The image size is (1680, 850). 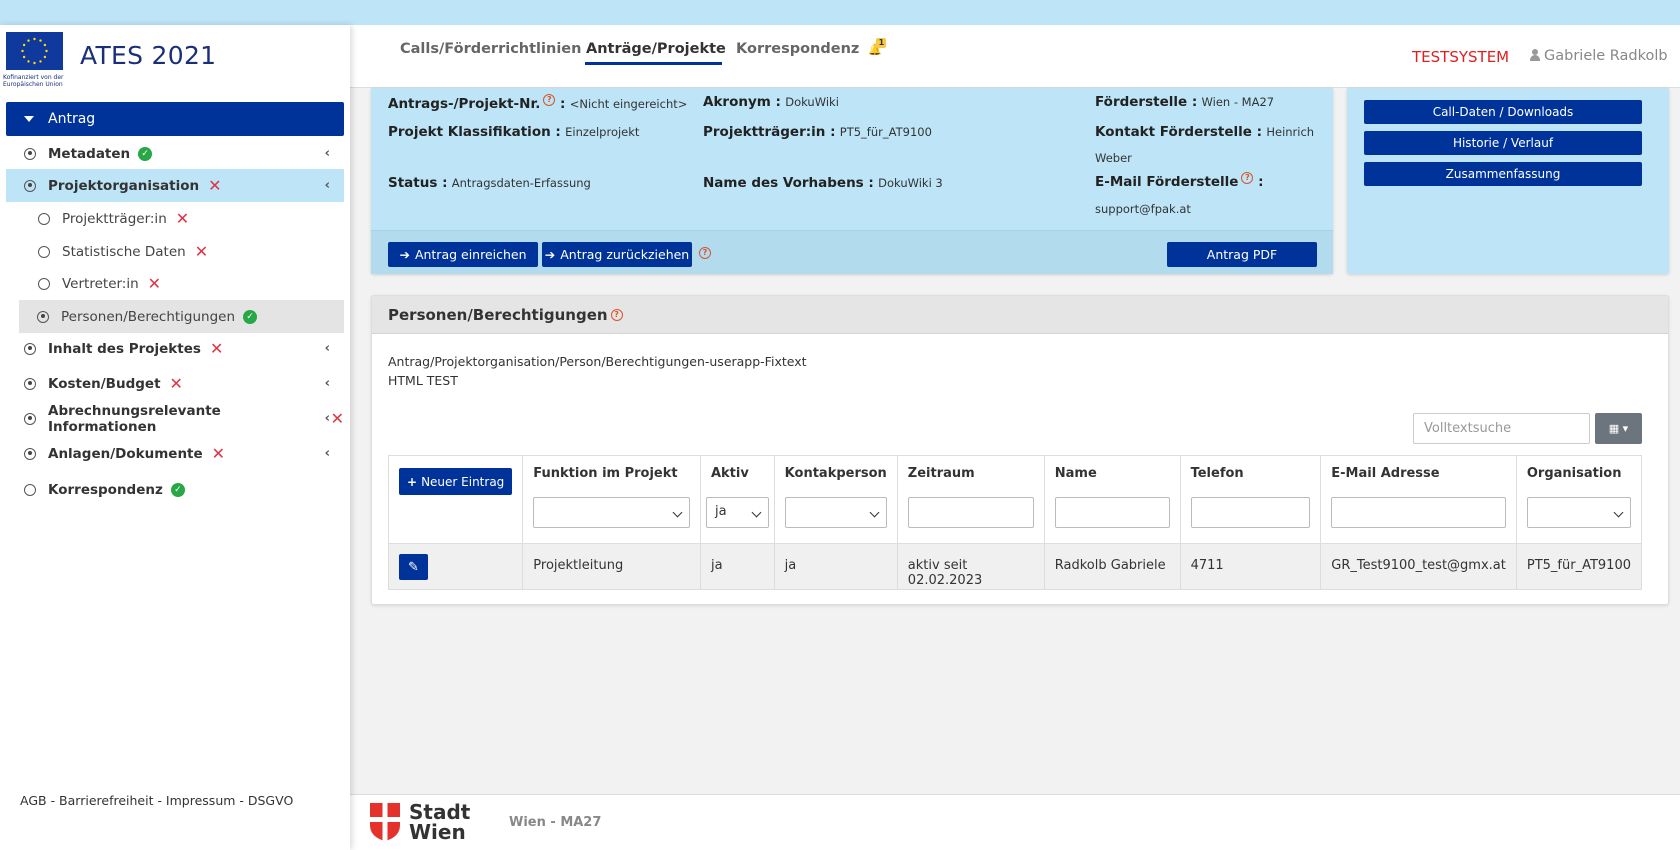 What do you see at coordinates (720, 511) in the screenshot?
I see `filter-aktiv-value: ja` at bounding box center [720, 511].